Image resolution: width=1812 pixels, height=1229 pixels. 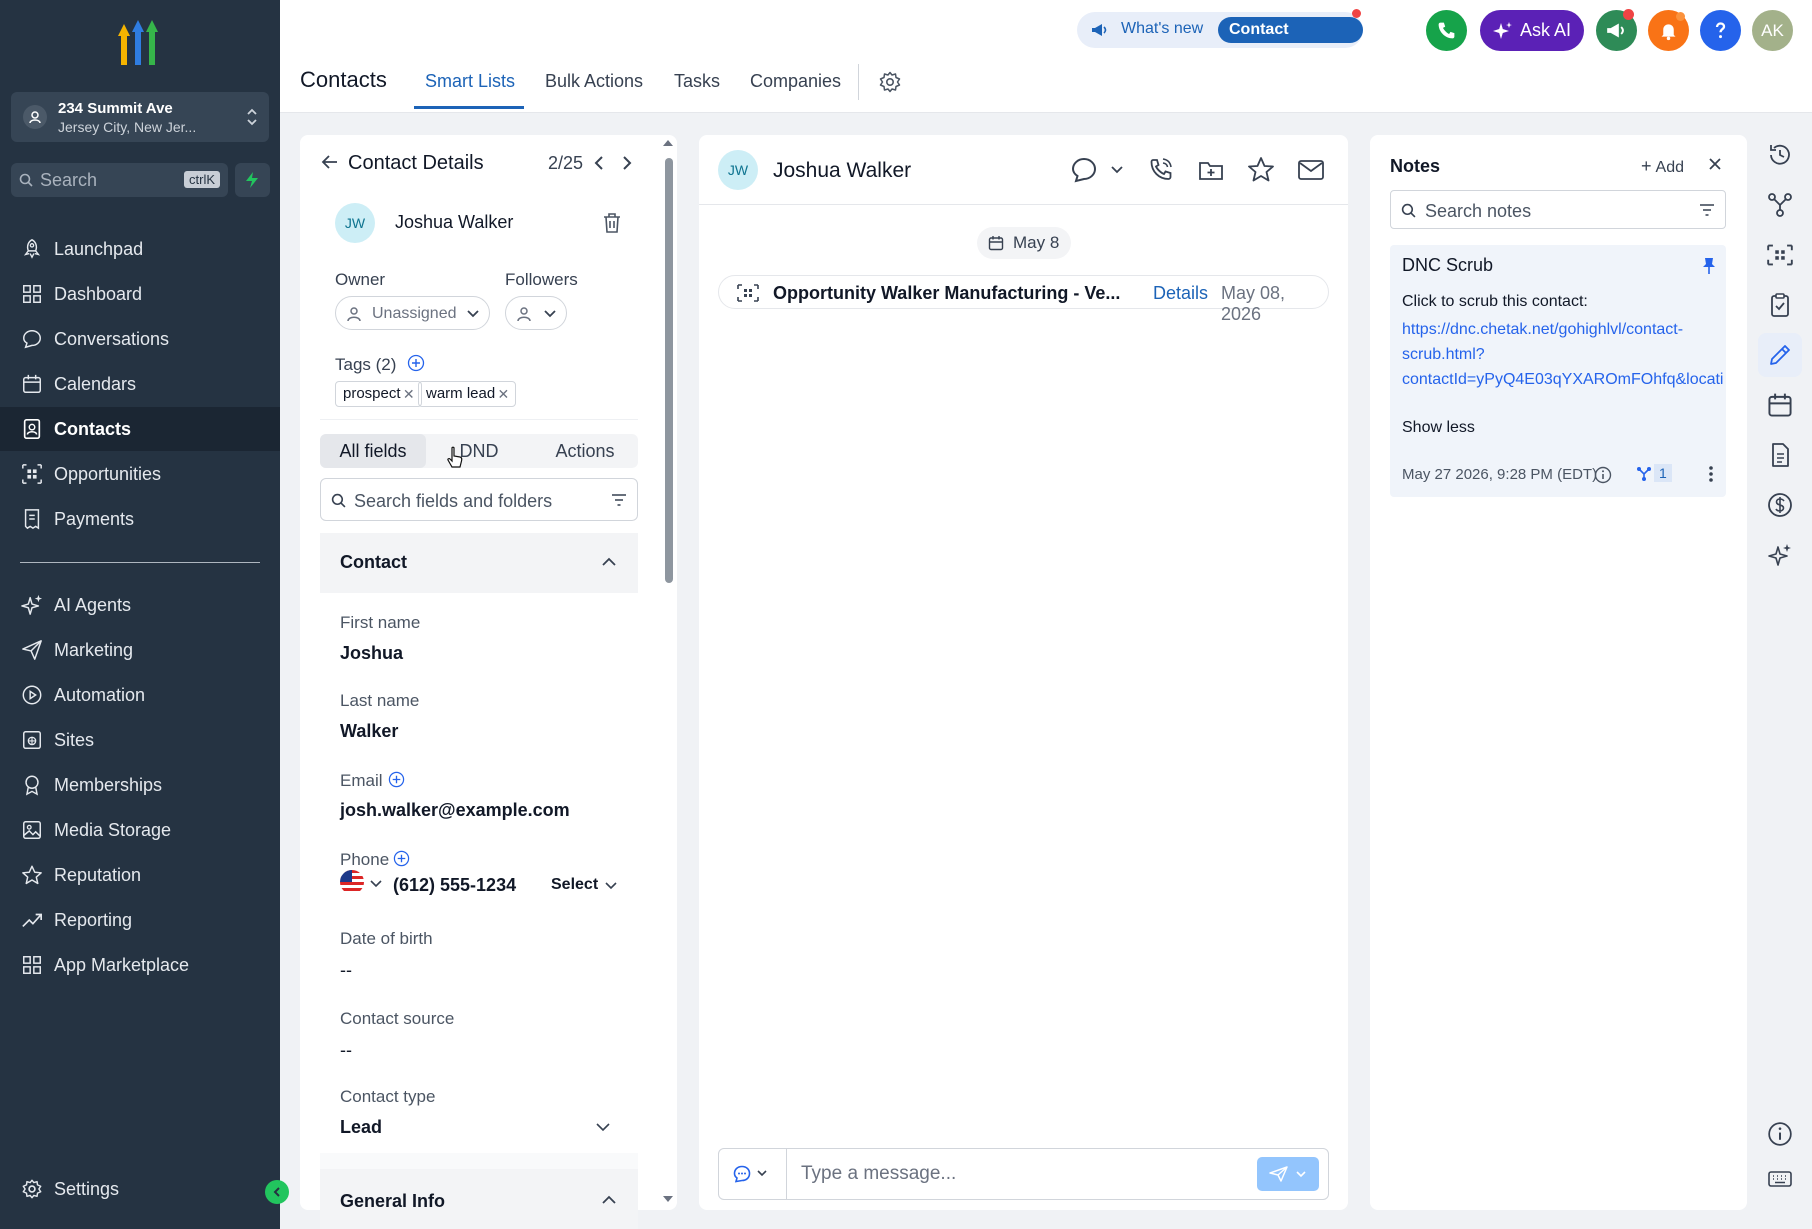 What do you see at coordinates (1180, 293) in the screenshot?
I see `activity-details-link: Details` at bounding box center [1180, 293].